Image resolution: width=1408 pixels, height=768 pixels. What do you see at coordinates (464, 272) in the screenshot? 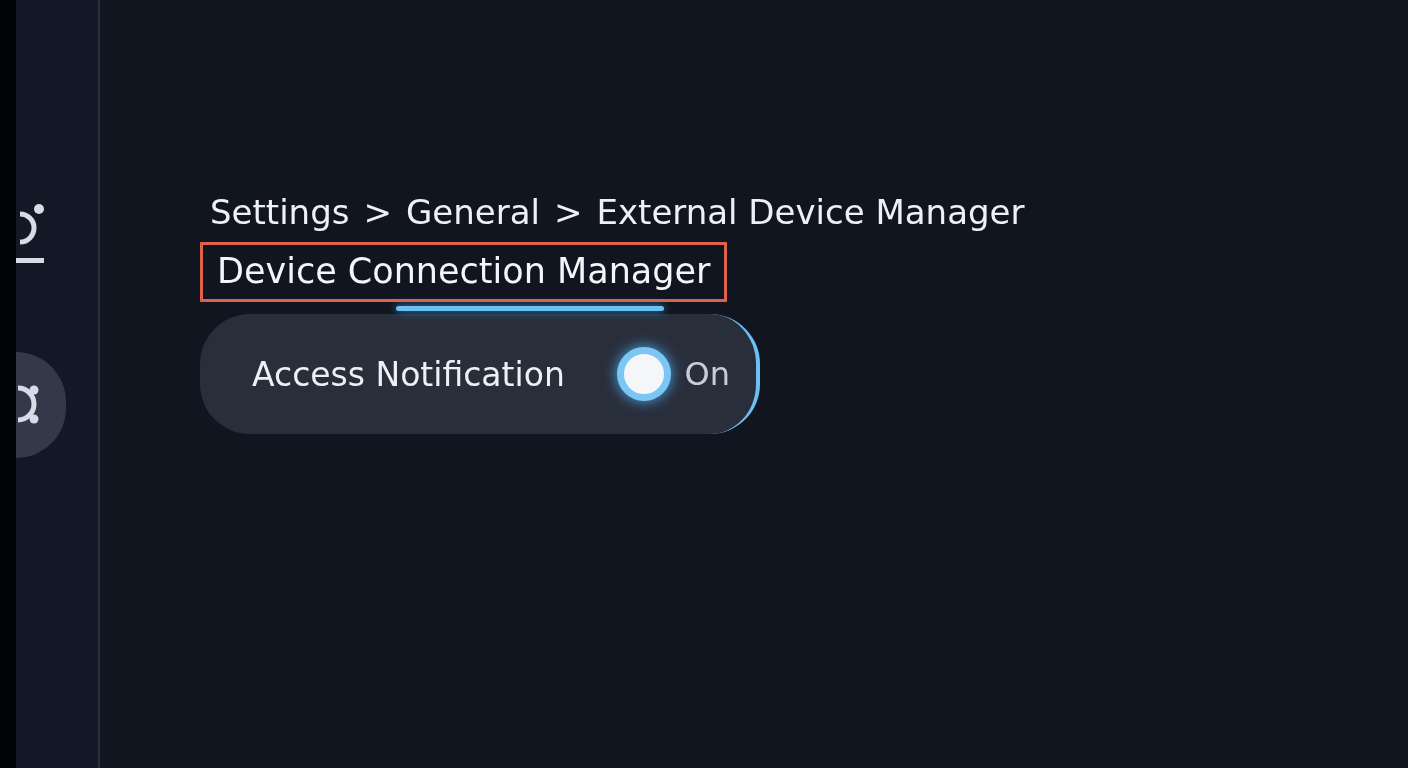
I see `page-title: Device Connection Manager` at bounding box center [464, 272].